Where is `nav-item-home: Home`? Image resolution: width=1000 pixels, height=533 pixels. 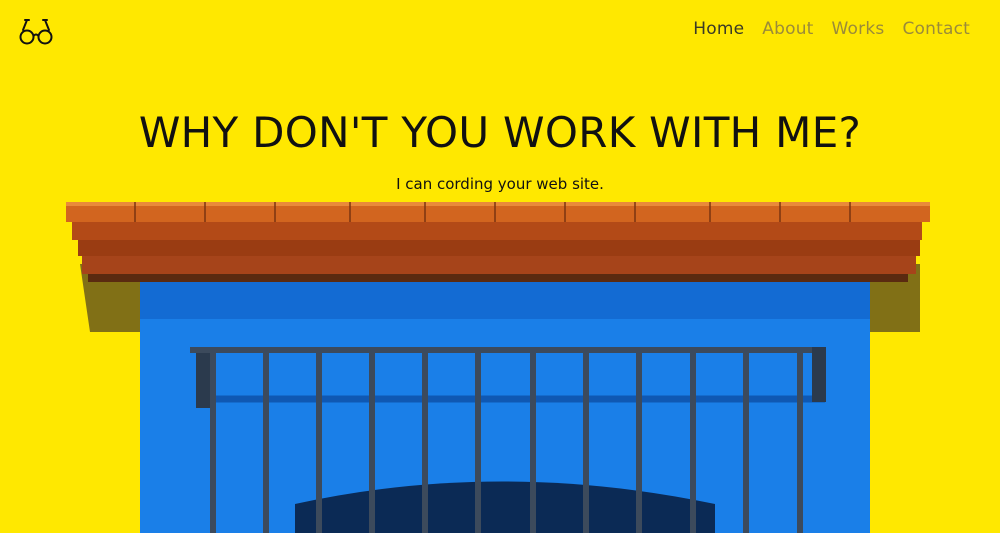
nav-item-home: Home is located at coordinates (718, 29).